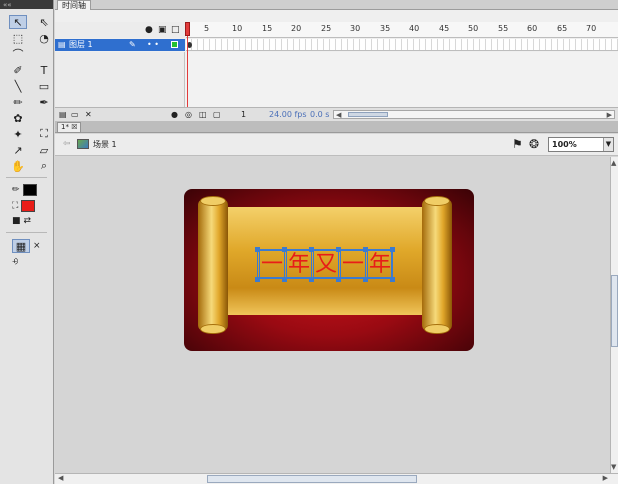  I want to click on zoom-value: 100%, so click(564, 144).